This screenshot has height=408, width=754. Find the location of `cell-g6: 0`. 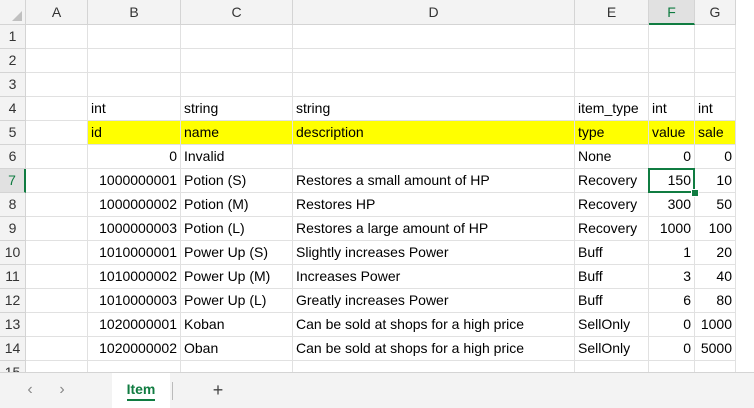

cell-g6: 0 is located at coordinates (715, 157).